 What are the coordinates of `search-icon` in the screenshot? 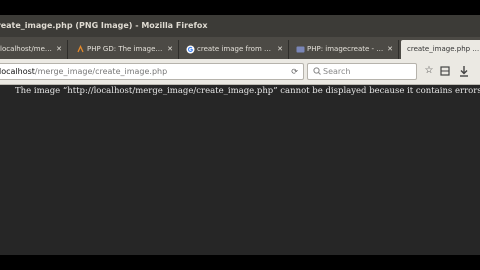 It's located at (317, 71).